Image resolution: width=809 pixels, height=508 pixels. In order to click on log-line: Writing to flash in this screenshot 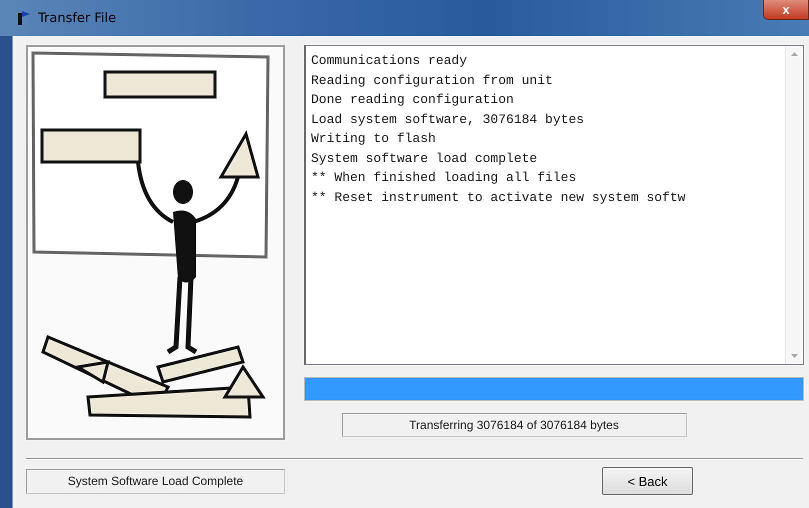, I will do `click(374, 139)`.